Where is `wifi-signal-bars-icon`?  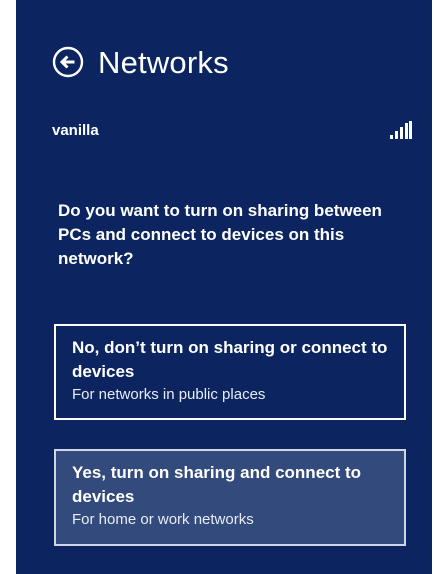
wifi-signal-bars-icon is located at coordinates (401, 130).